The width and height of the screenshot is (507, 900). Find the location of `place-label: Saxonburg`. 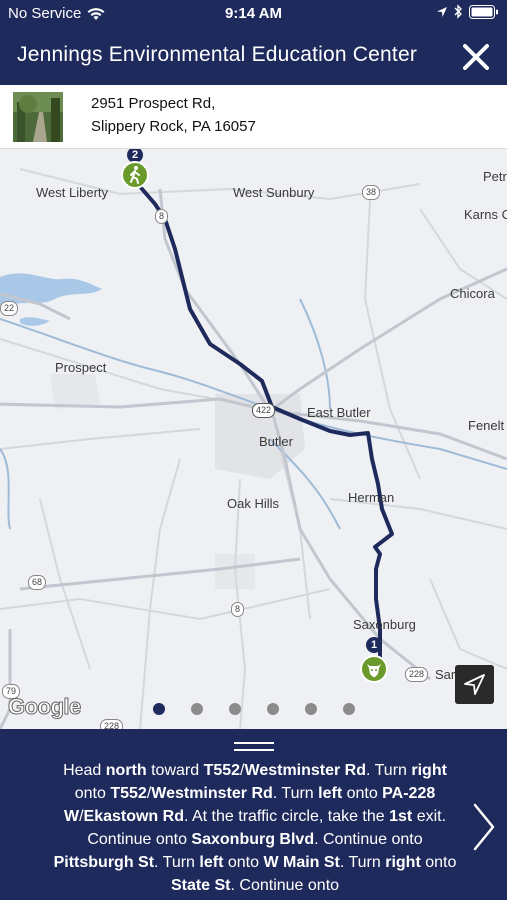

place-label: Saxonburg is located at coordinates (384, 624).